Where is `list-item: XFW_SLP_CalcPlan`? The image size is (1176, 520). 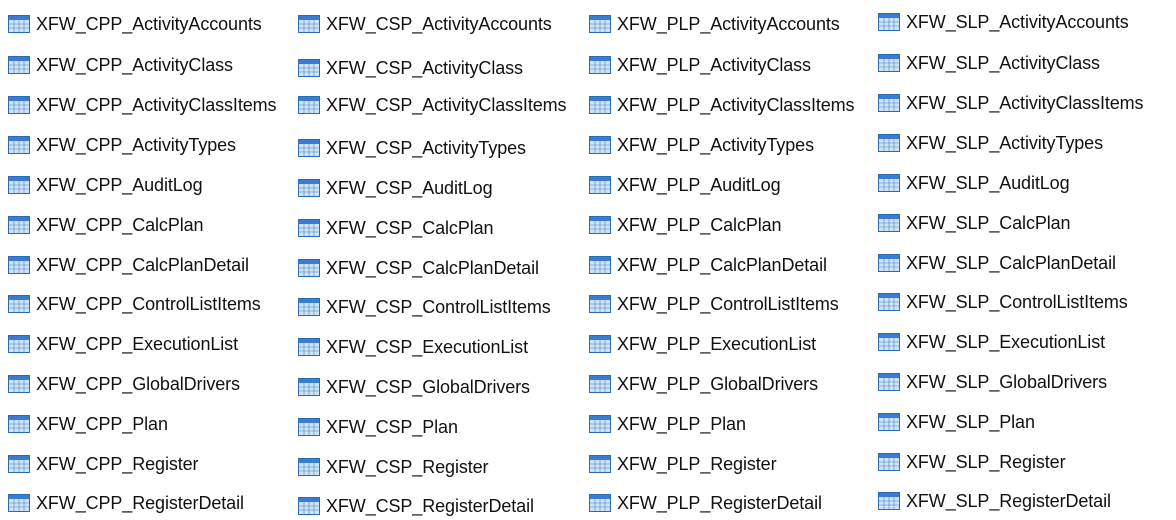
list-item: XFW_SLP_CalcPlan is located at coordinates (974, 223).